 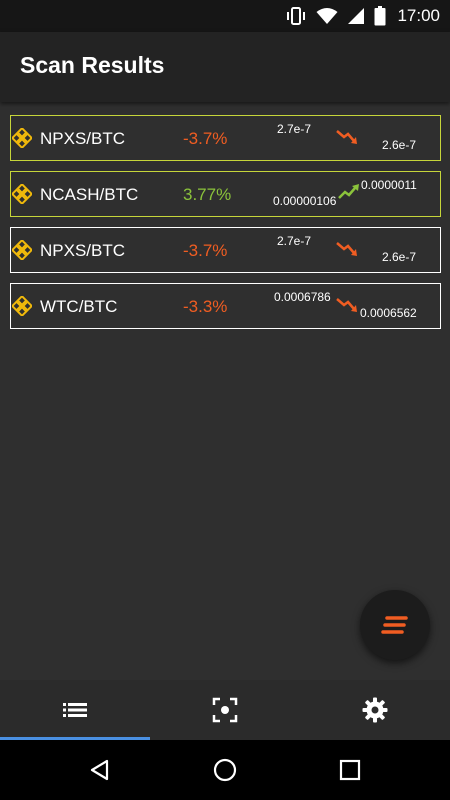 What do you see at coordinates (418, 15) in the screenshot?
I see `status-time: 17:00` at bounding box center [418, 15].